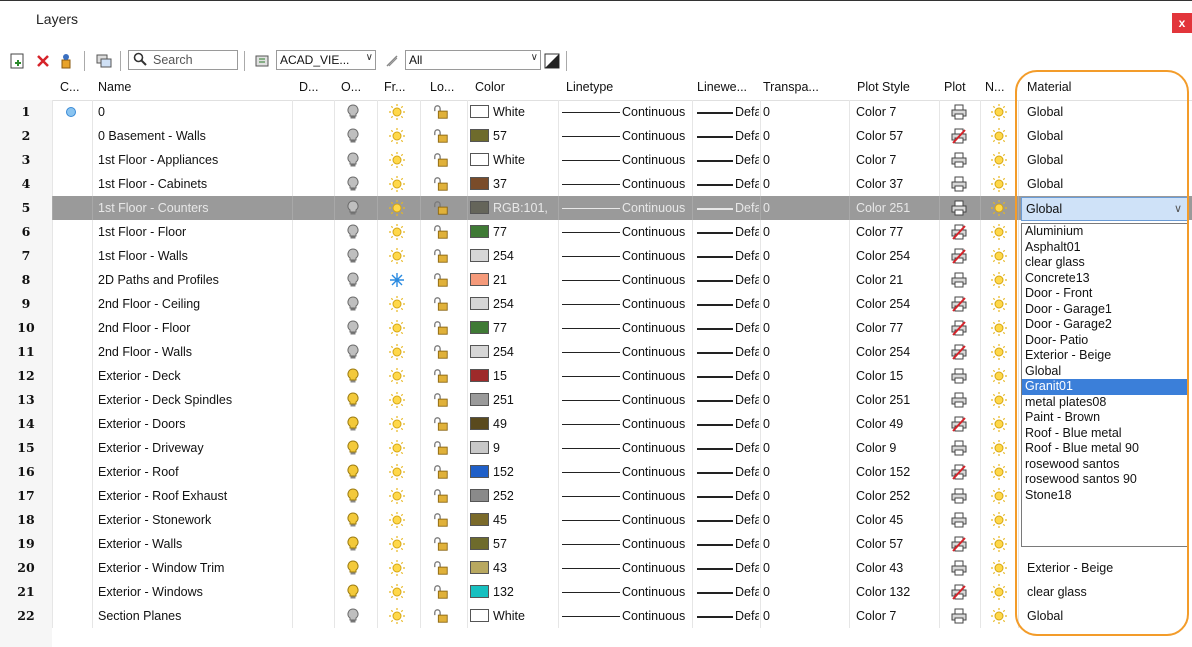 The height and width of the screenshot is (647, 1192). What do you see at coordinates (513, 208) in the screenshot?
I see `color-cell: RGB:101,` at bounding box center [513, 208].